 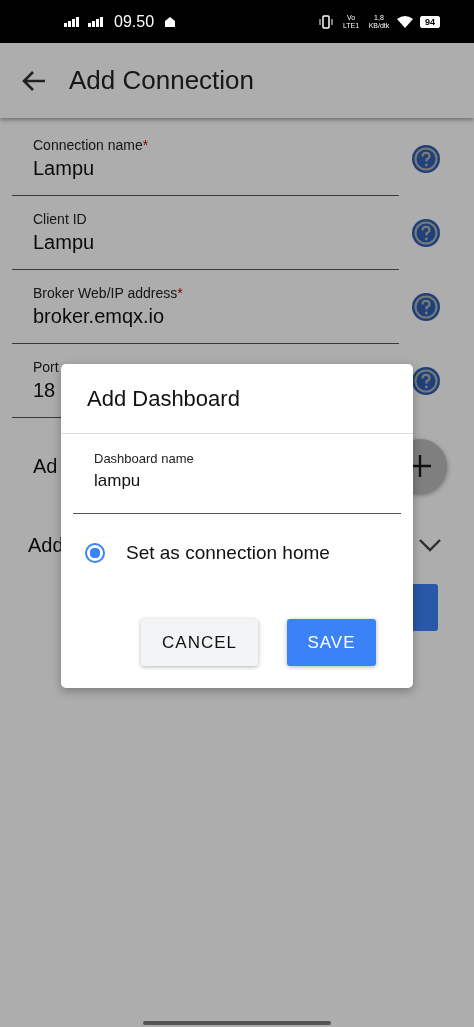 What do you see at coordinates (237, 399) in the screenshot?
I see `dialog-title: Add Dashboard` at bounding box center [237, 399].